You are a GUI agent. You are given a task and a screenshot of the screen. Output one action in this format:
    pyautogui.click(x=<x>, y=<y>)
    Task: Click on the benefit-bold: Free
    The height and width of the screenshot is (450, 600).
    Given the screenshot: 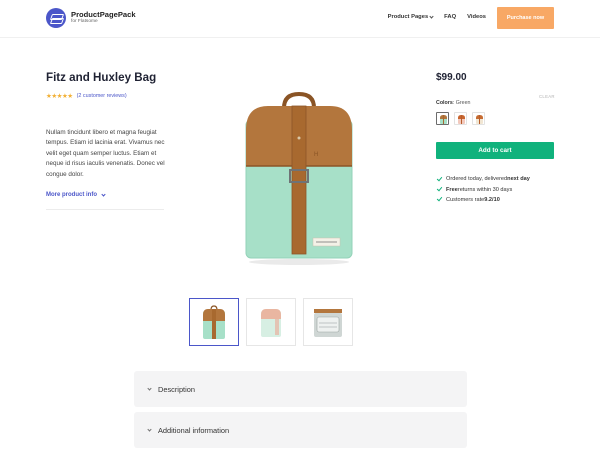 What is the action you would take?
    pyautogui.click(x=452, y=189)
    